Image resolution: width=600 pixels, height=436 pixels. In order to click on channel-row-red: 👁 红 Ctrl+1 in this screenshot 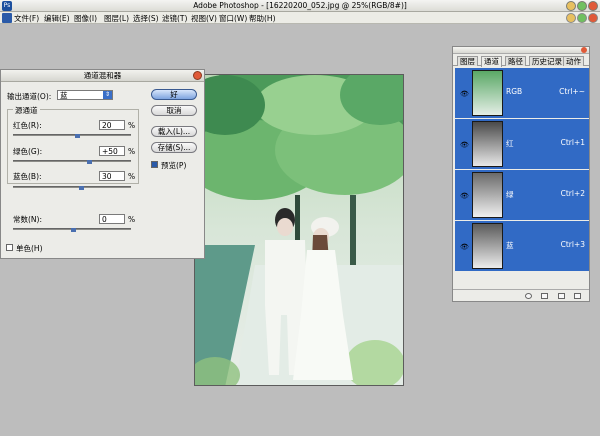, I will do `click(522, 144)`.